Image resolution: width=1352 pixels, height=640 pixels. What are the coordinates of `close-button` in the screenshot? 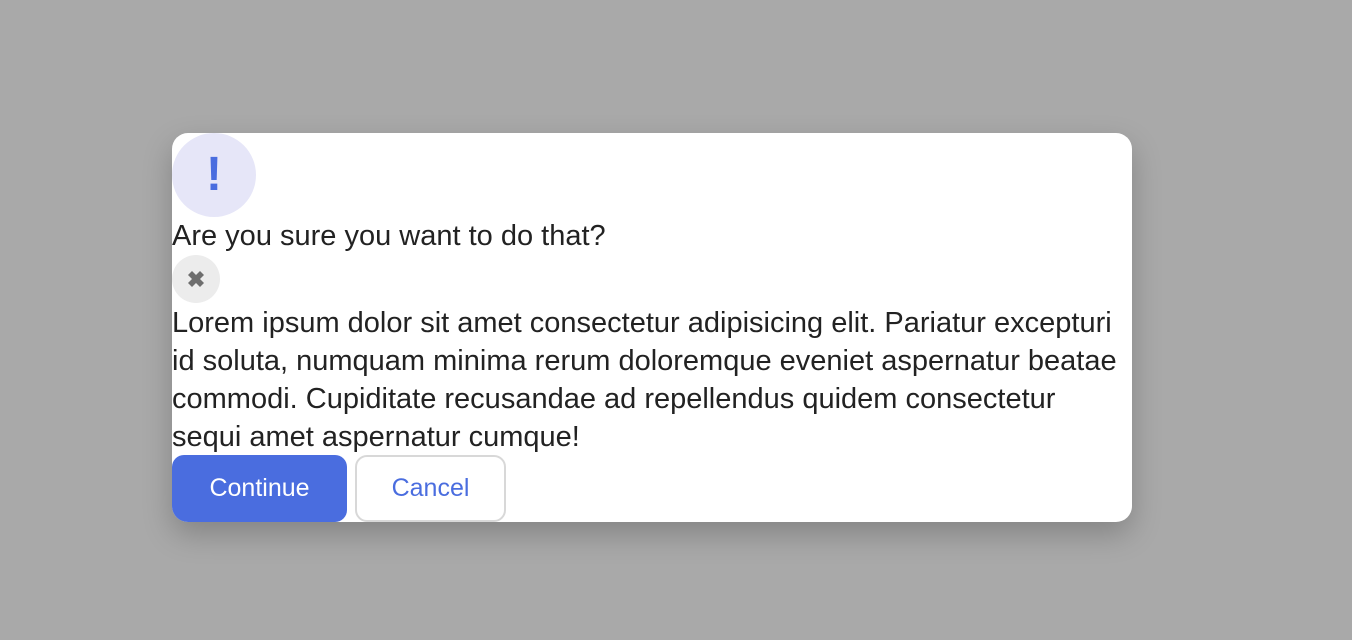 It's located at (196, 279).